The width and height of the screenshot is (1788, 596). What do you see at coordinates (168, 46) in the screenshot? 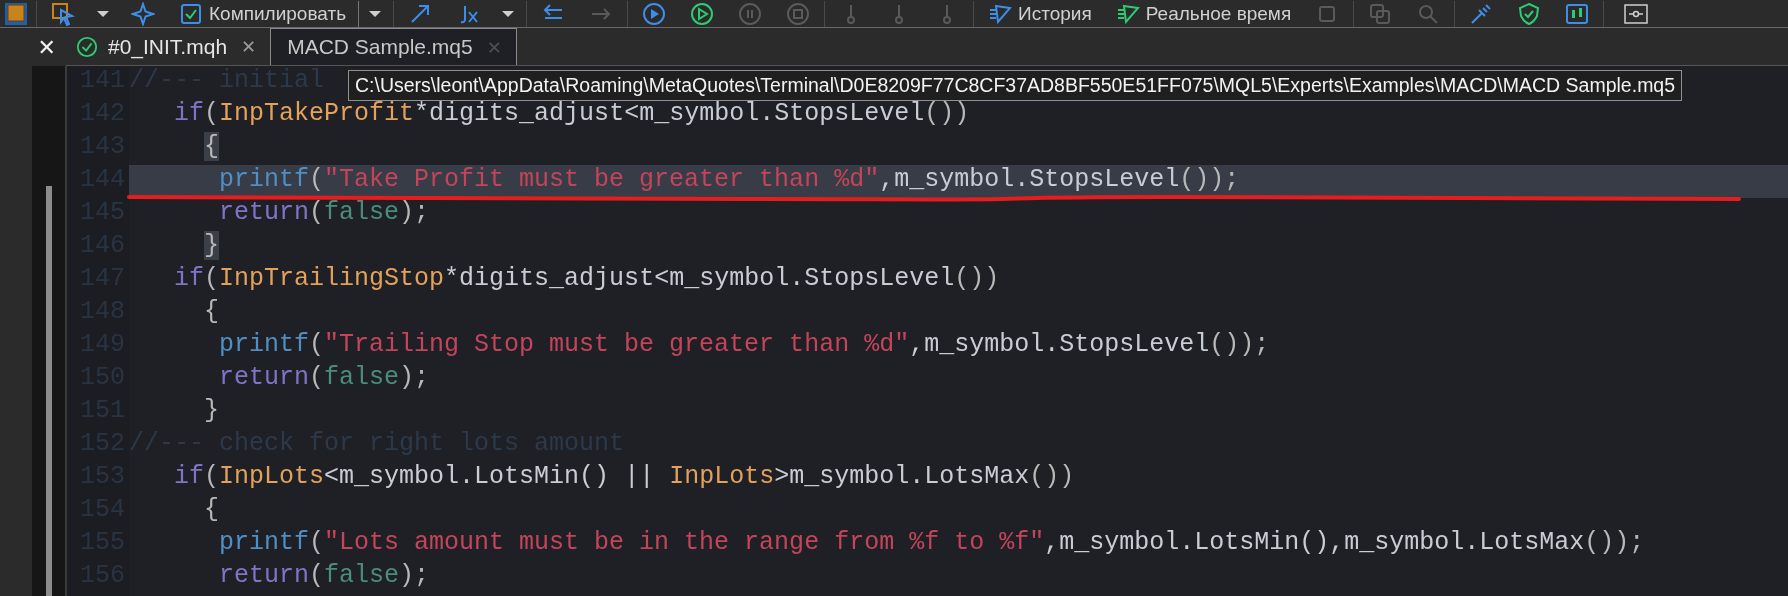
I see `tab-label: #0_INIT.mqh` at bounding box center [168, 46].